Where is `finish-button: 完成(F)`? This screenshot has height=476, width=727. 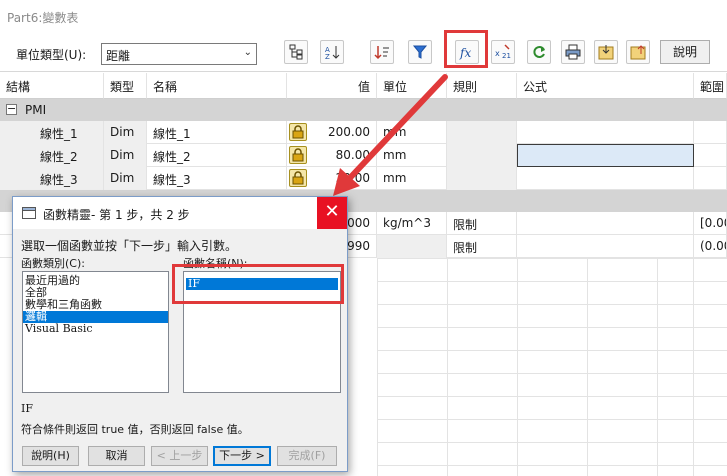 finish-button: 完成(F) is located at coordinates (307, 456).